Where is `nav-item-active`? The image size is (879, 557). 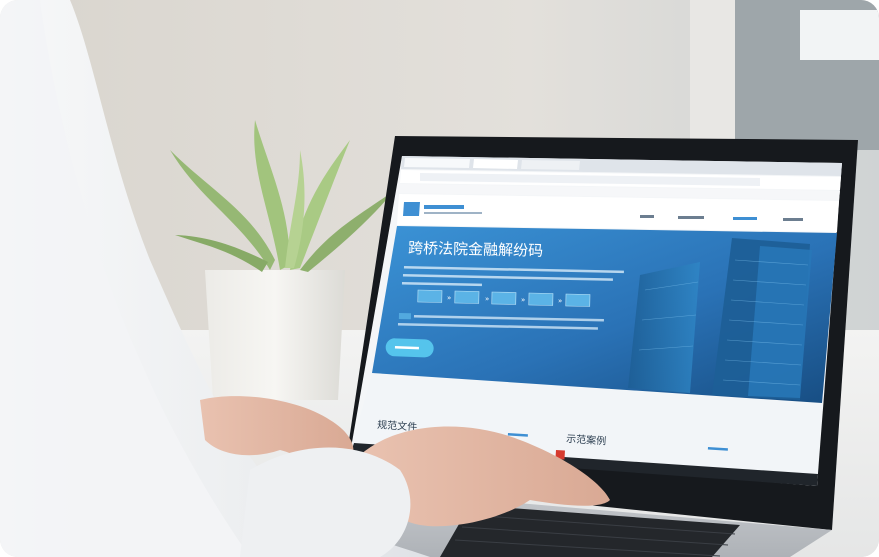 nav-item-active is located at coordinates (745, 218).